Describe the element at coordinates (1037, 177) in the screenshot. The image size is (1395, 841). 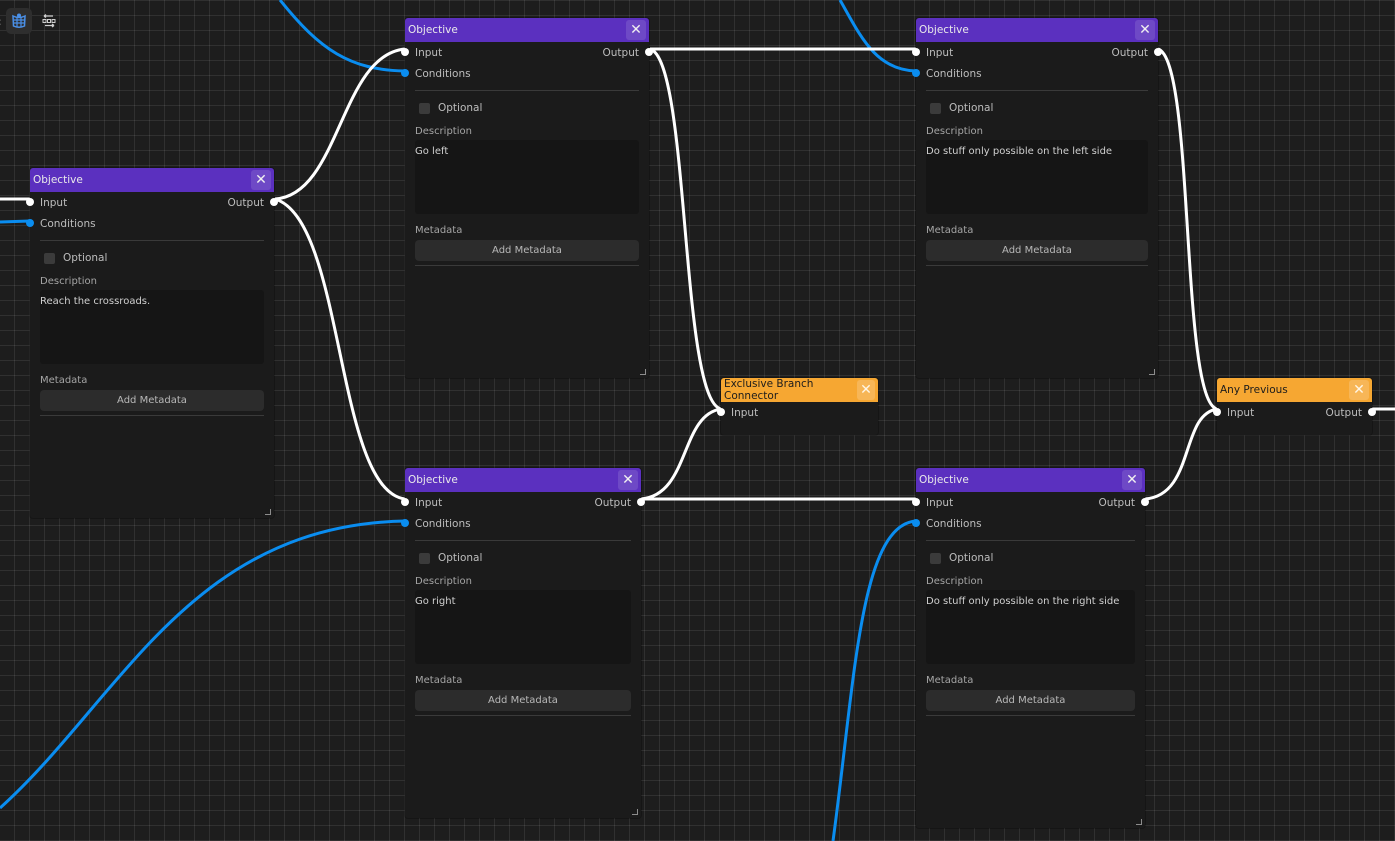
I see `description-input: Do stuff only possible on the left side` at that location.